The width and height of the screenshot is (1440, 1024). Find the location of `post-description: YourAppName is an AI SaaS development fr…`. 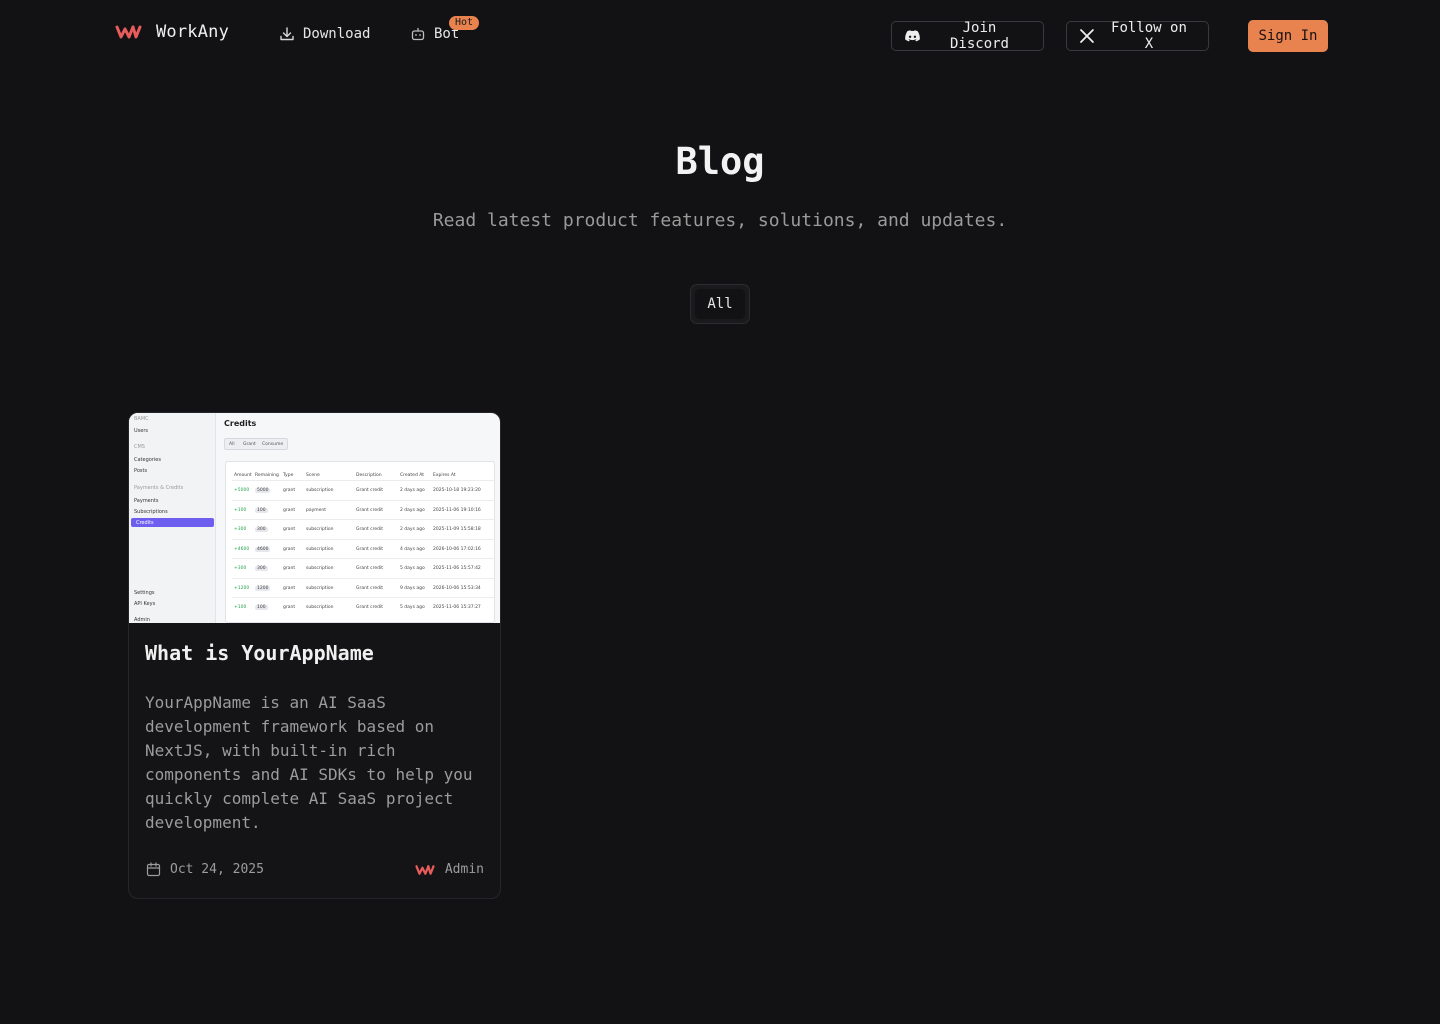

post-description: YourAppName is an AI SaaS development fr… is located at coordinates (309, 762).